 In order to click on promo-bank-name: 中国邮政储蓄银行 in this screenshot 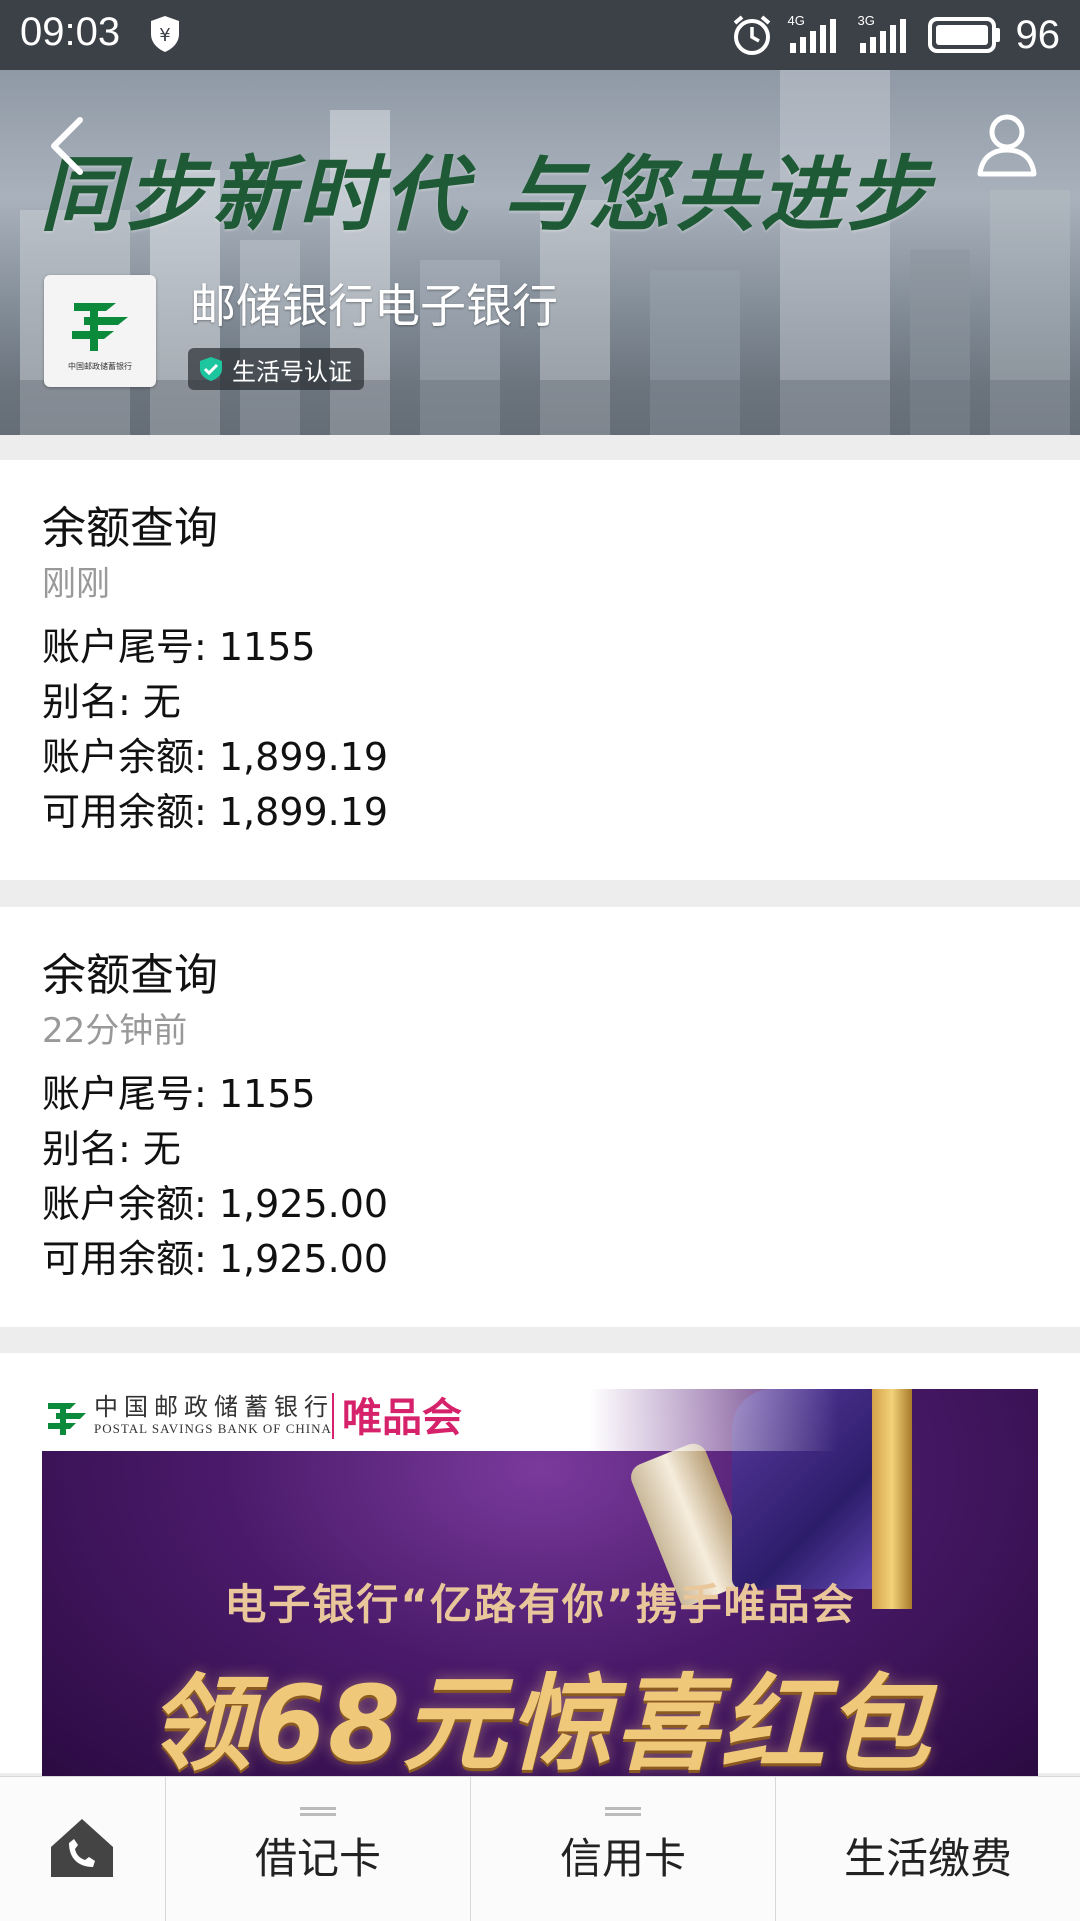, I will do `click(214, 1407)`.